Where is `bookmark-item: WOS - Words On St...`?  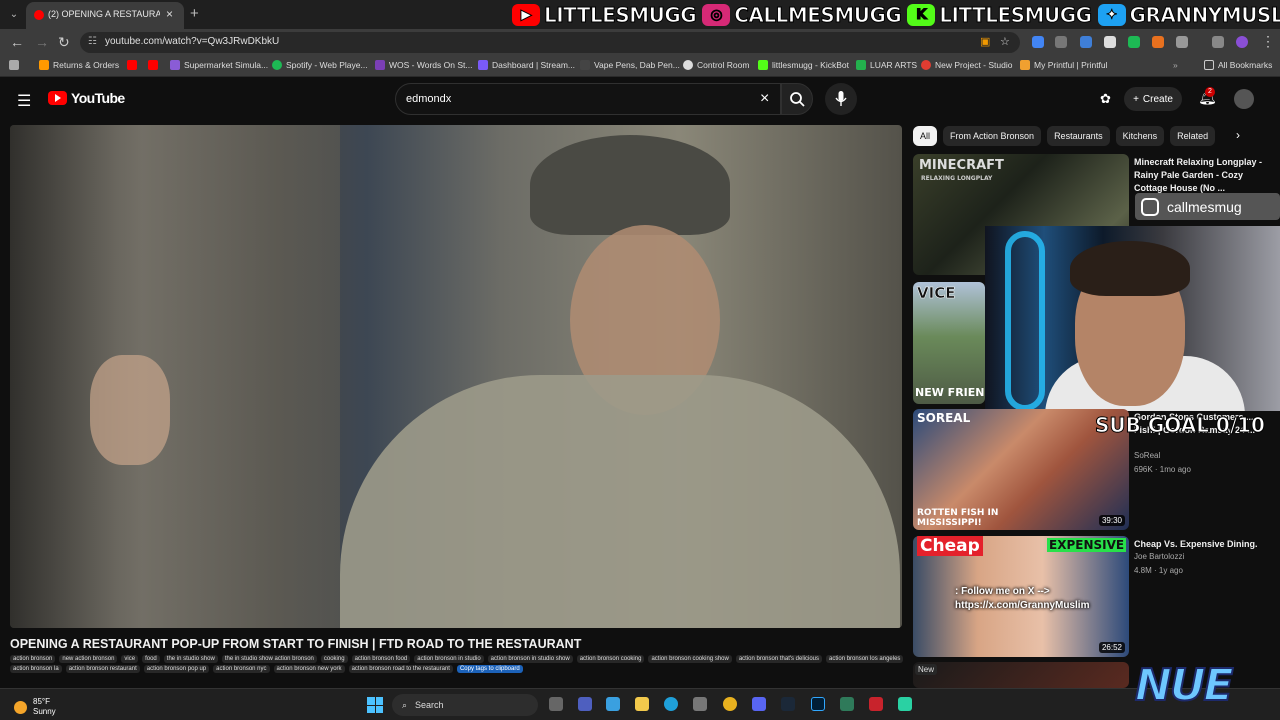
bookmark-item: WOS - Words On St... is located at coordinates (423, 65).